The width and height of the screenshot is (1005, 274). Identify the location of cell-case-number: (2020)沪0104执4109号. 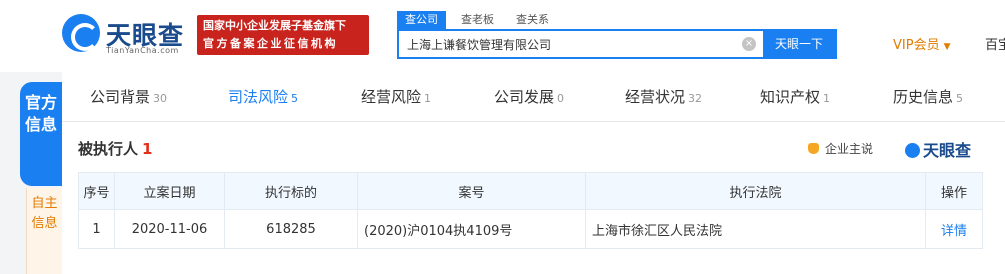
(471, 229).